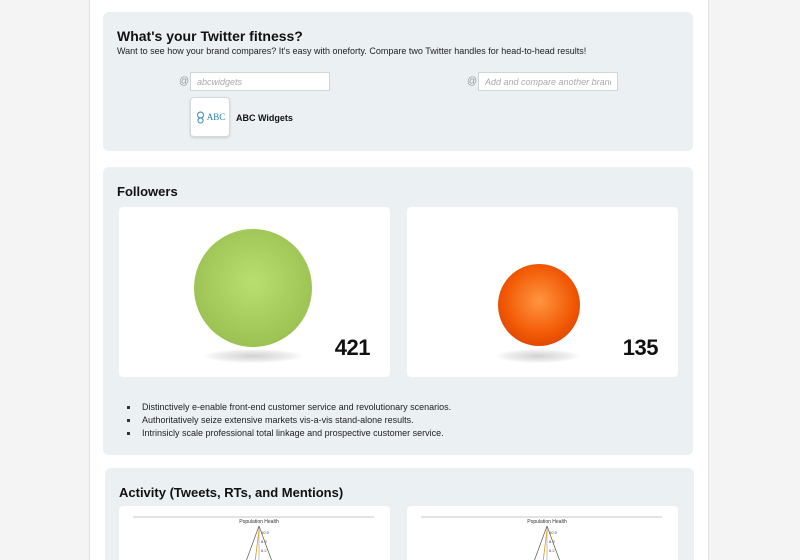 Image resolution: width=800 pixels, height=560 pixels. Describe the element at coordinates (640, 347) in the screenshot. I see `follower-count-right: 135` at that location.